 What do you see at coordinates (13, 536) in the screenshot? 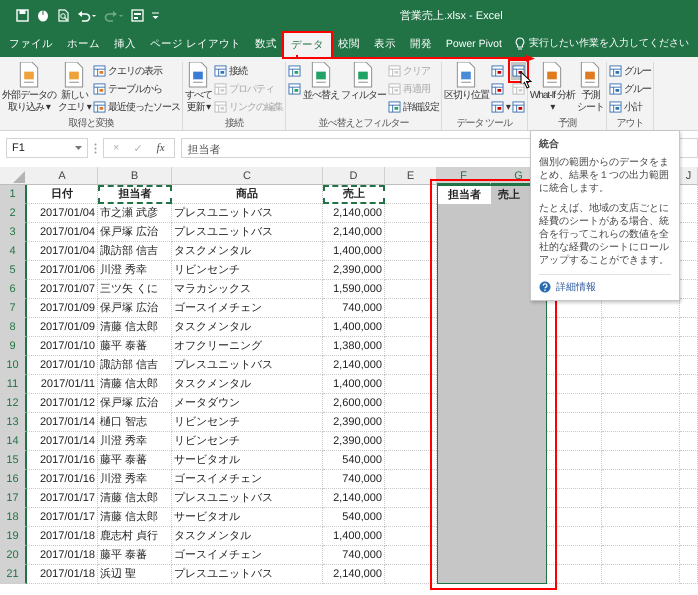
I see `row-header: 19` at bounding box center [13, 536].